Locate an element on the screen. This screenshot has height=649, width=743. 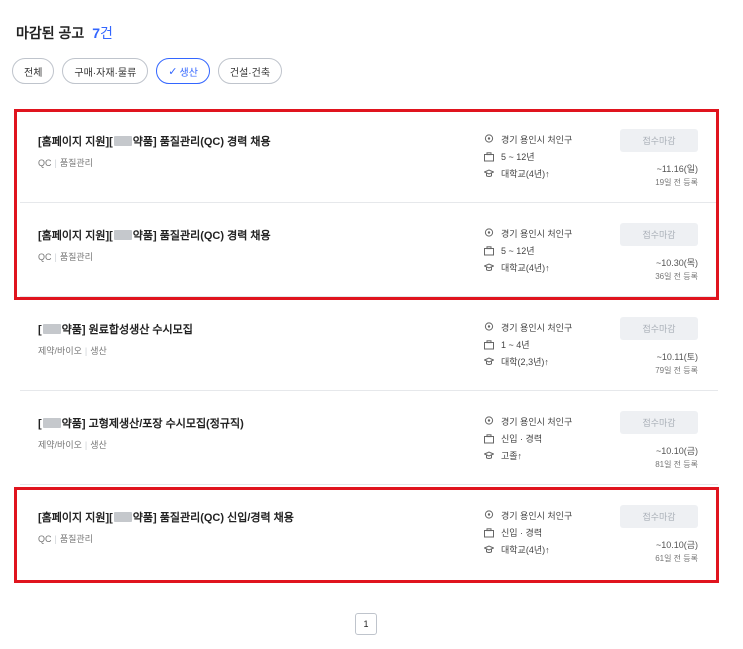
highlight-box is located at coordinates (366, 535).